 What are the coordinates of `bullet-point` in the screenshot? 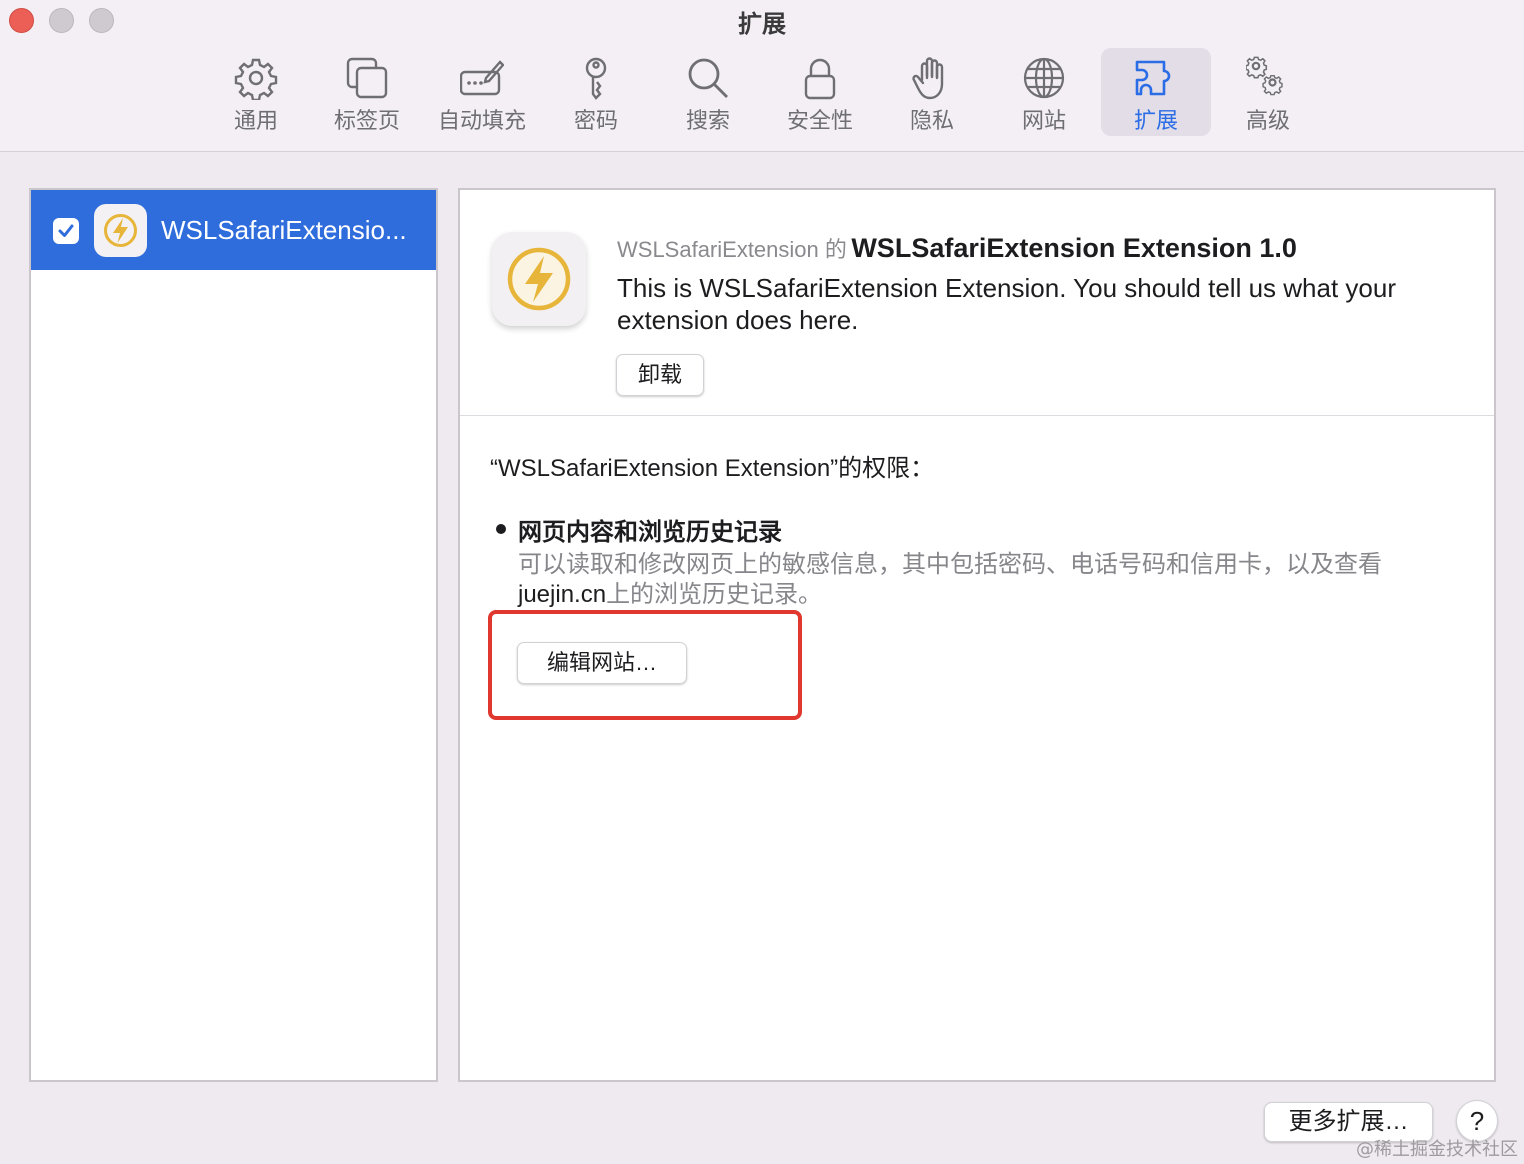 It's located at (501, 529).